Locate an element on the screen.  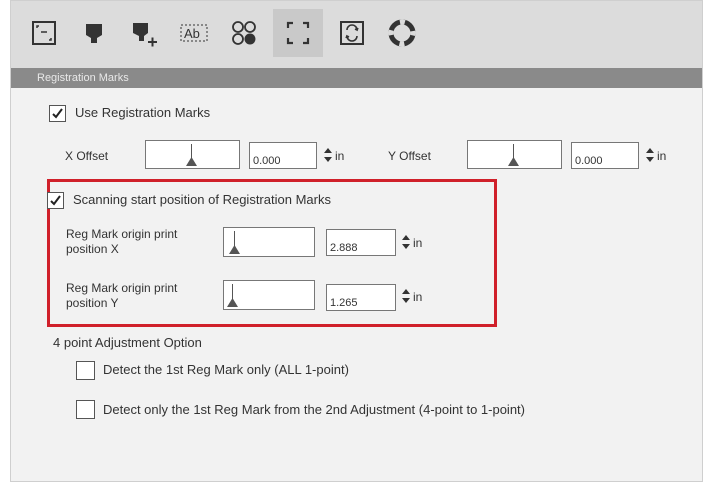
origin-y-unit: in is located at coordinates (418, 297).